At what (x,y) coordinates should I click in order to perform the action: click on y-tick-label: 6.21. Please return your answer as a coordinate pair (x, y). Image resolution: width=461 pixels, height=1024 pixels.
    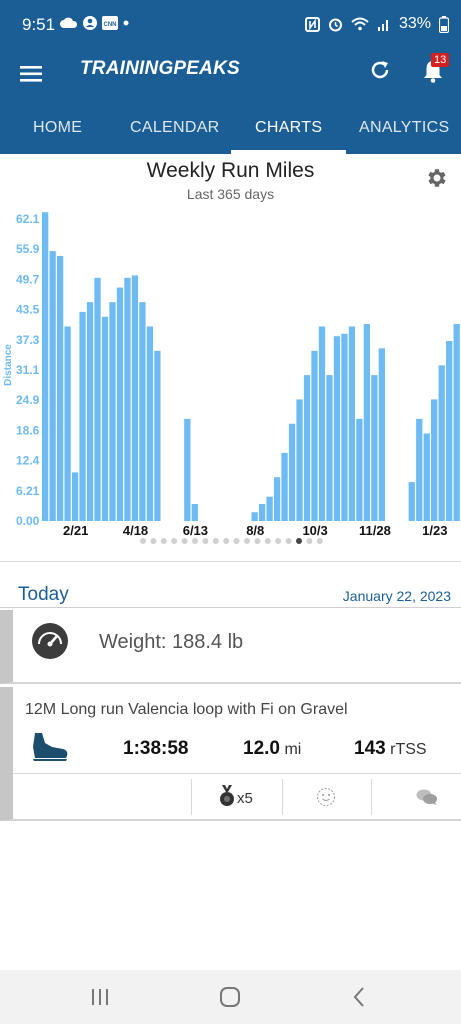
    Looking at the image, I should click on (28, 491).